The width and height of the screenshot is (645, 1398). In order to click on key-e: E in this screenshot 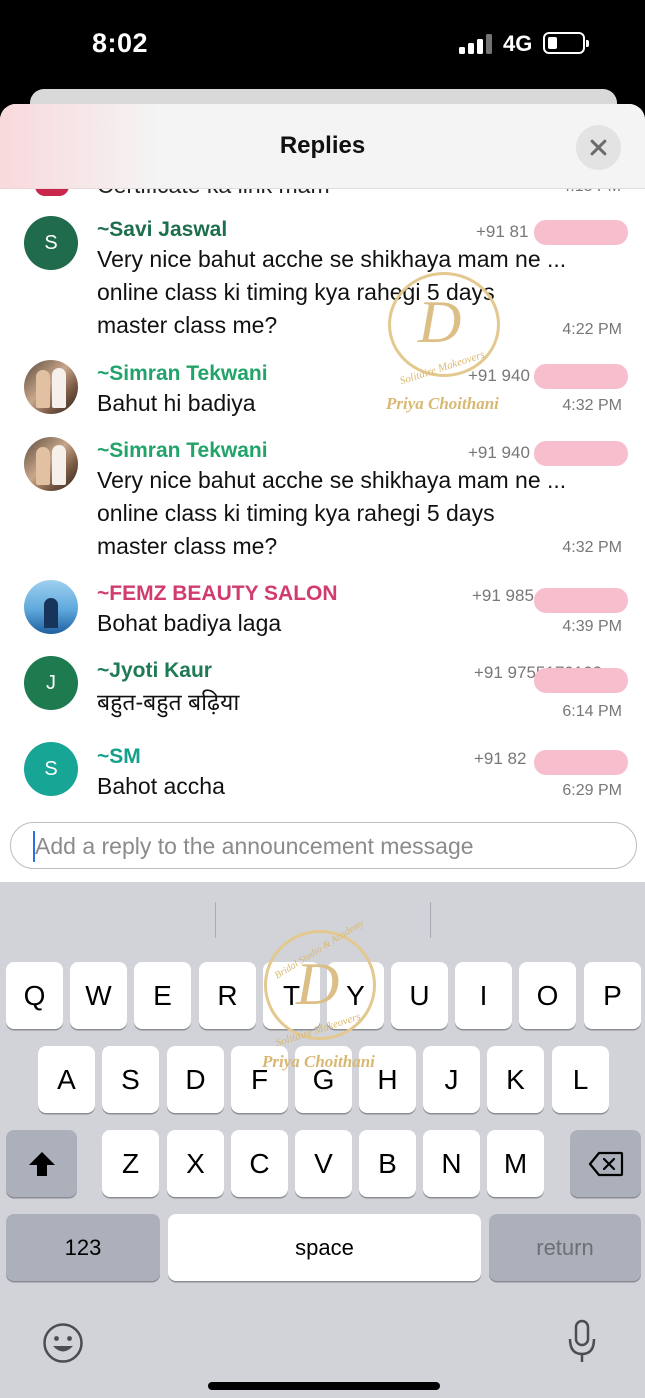, I will do `click(162, 995)`.